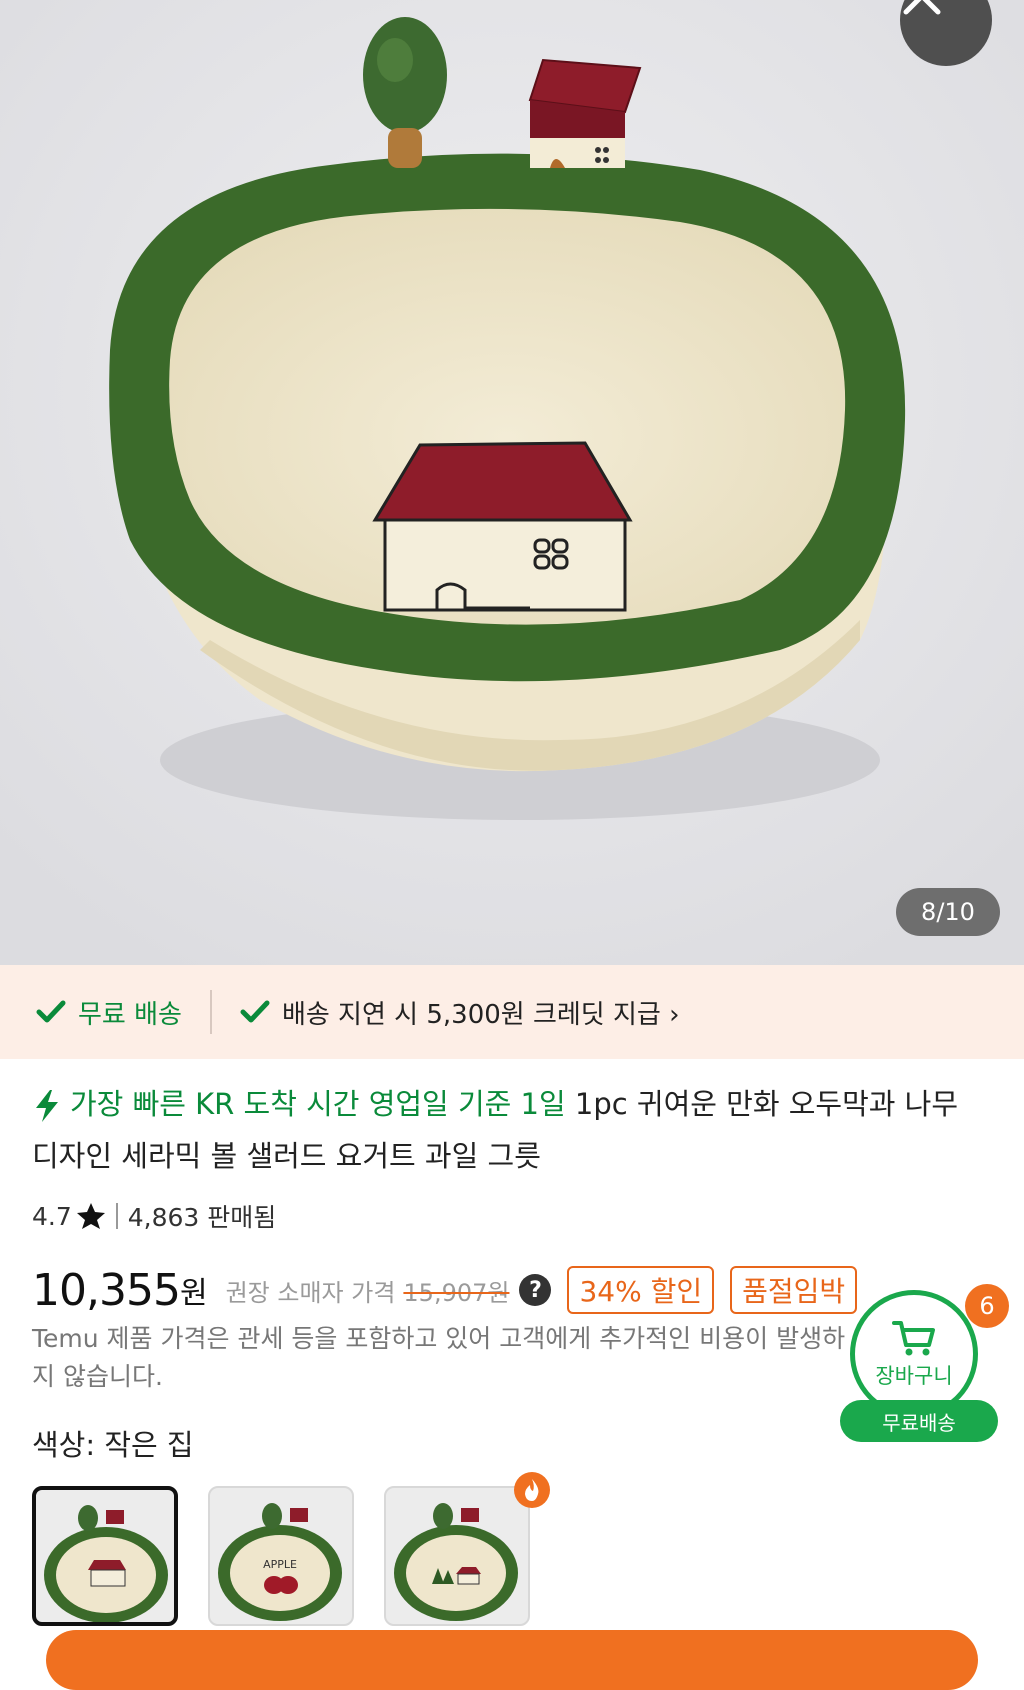  What do you see at coordinates (106, 1563) in the screenshot?
I see `swatch-small-house-image` at bounding box center [106, 1563].